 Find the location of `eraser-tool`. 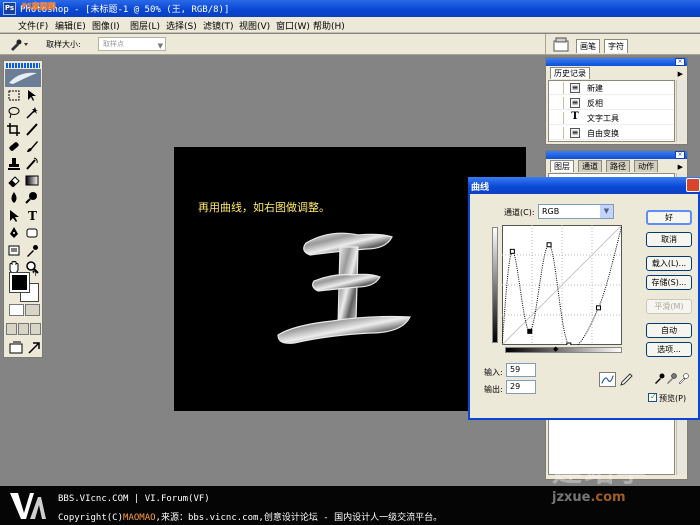

eraser-tool is located at coordinates (14, 180).